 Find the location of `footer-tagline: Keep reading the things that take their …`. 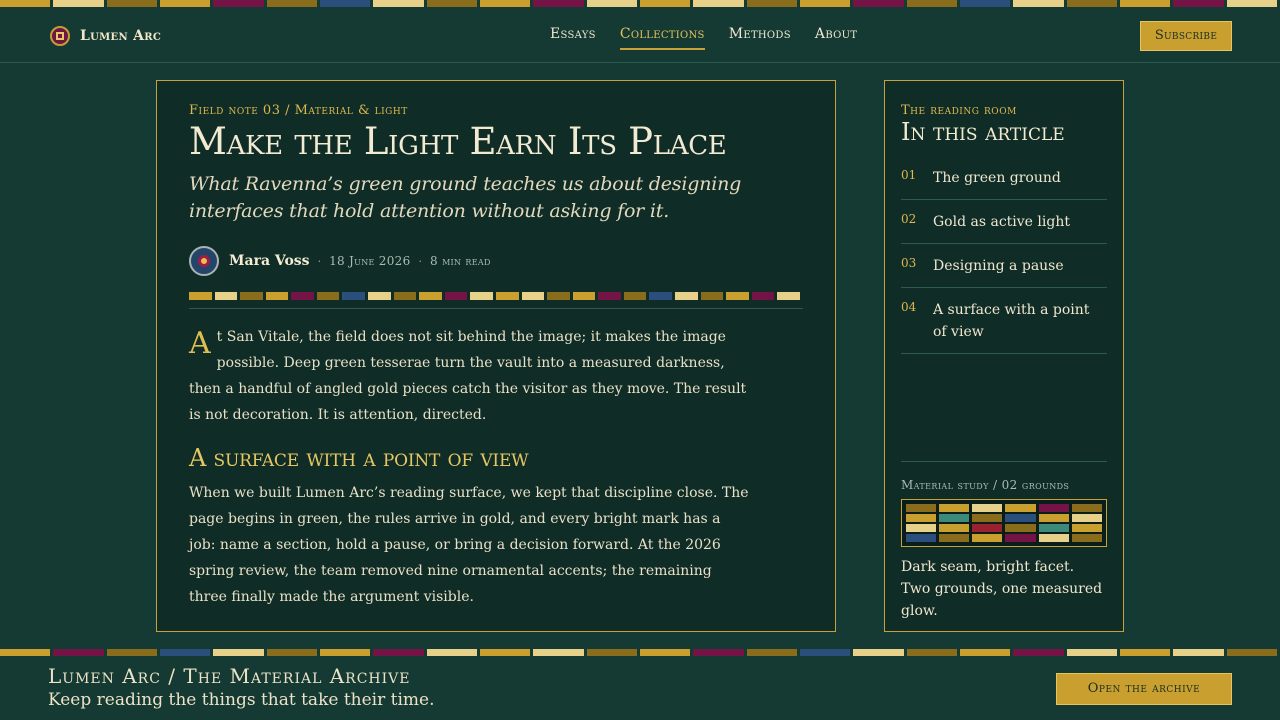

footer-tagline: Keep reading the things that take their … is located at coordinates (241, 700).